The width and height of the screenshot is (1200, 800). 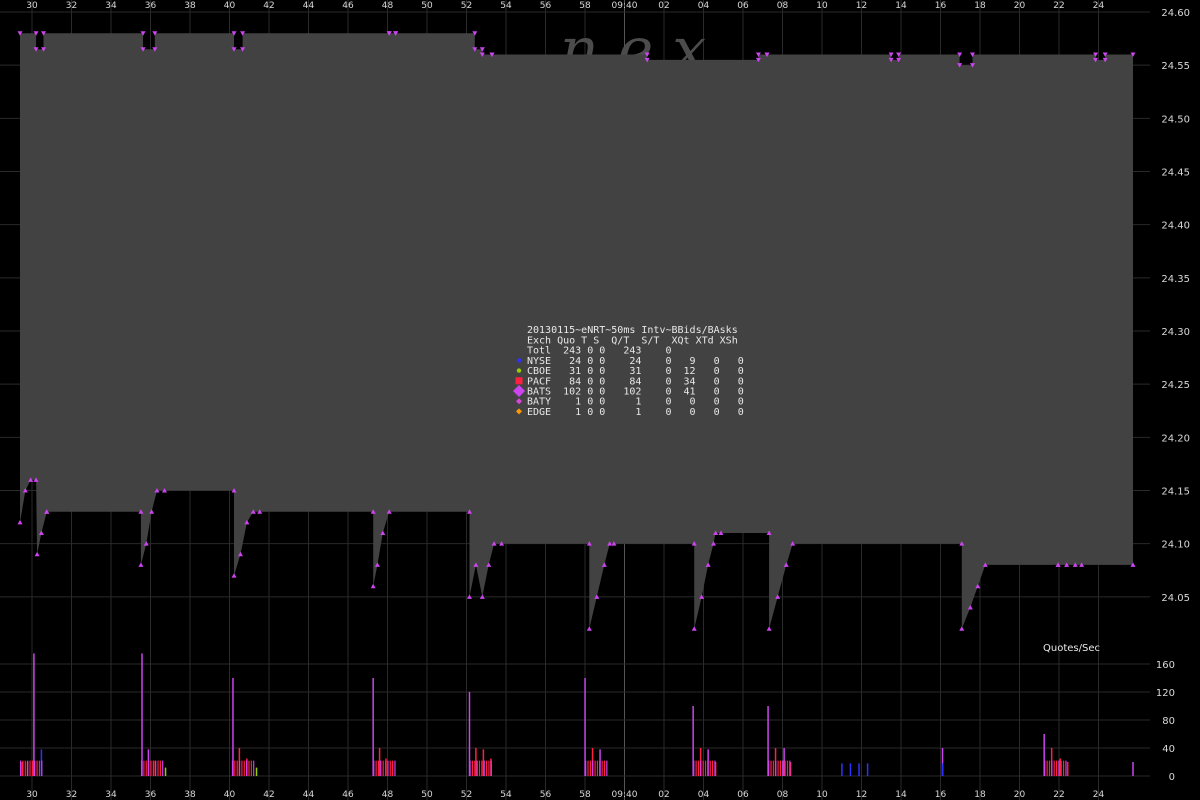 I want to click on time-tick-label-top: 09:40, so click(x=625, y=6).